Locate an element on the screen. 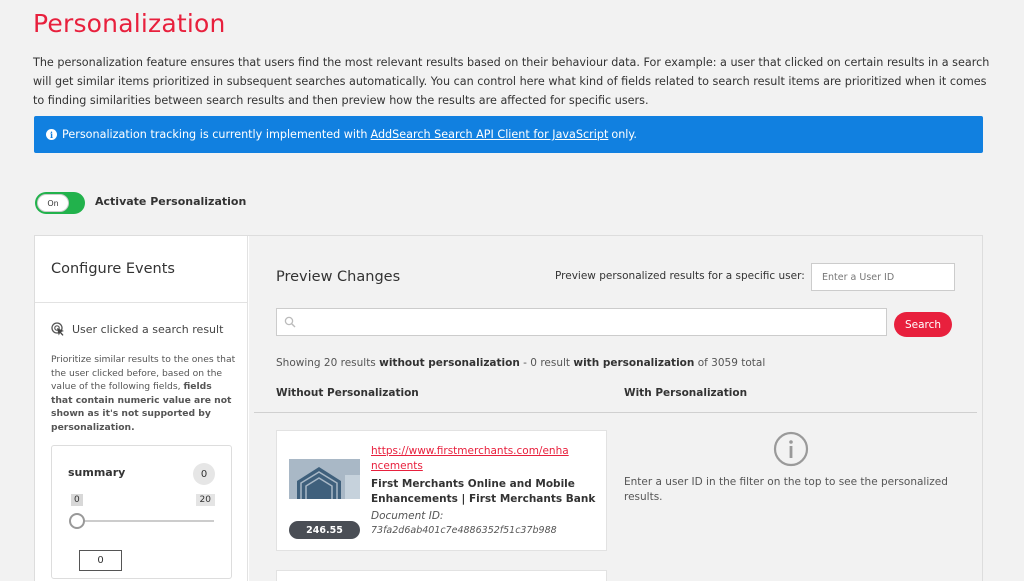 The width and height of the screenshot is (1024, 581). preview-title: Preview Changes is located at coordinates (338, 277).